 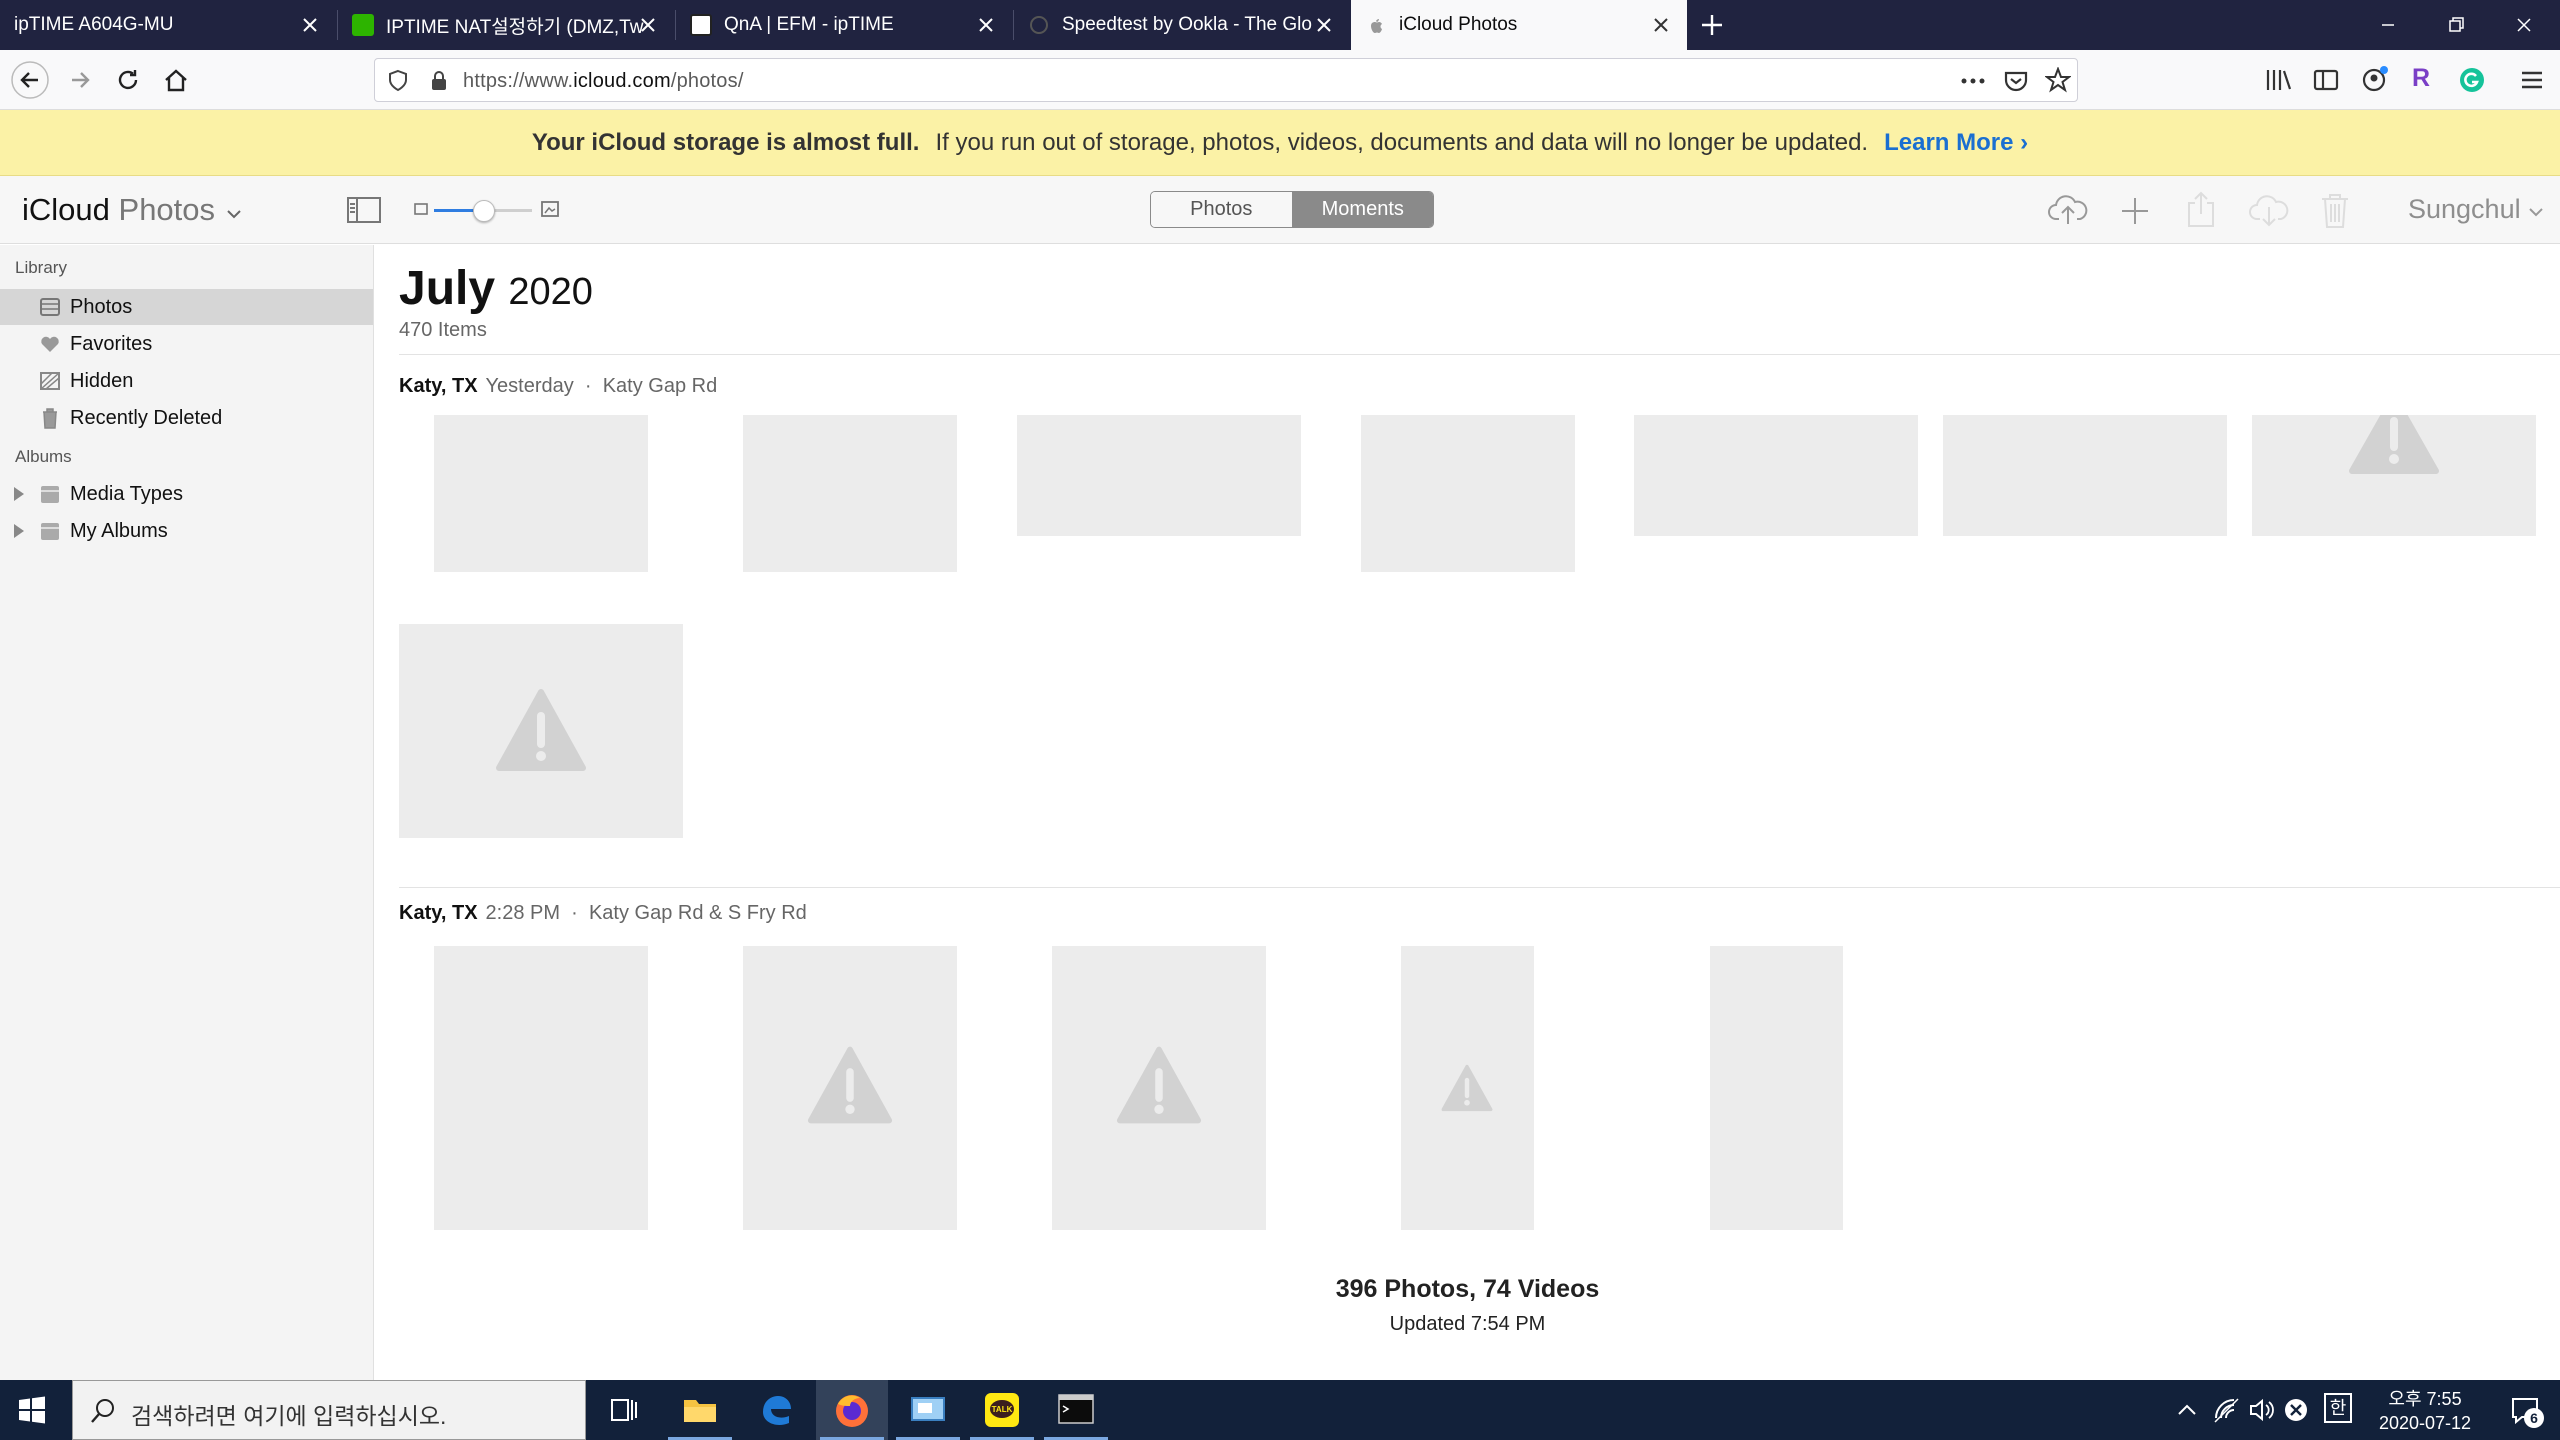 I want to click on chevron-up-icon, so click(x=2187, y=1410).